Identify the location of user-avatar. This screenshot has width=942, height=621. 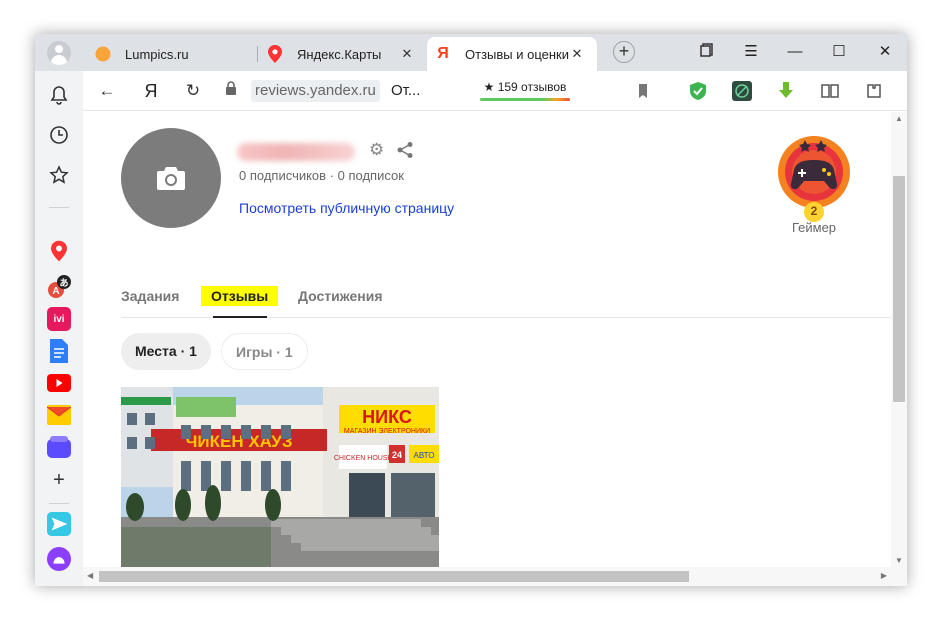
(171, 178).